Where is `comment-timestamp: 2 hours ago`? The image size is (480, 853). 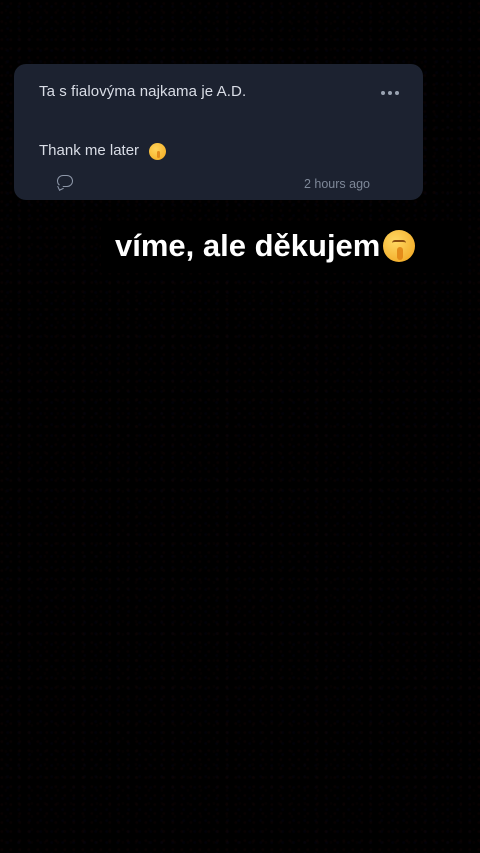 comment-timestamp: 2 hours ago is located at coordinates (336, 184).